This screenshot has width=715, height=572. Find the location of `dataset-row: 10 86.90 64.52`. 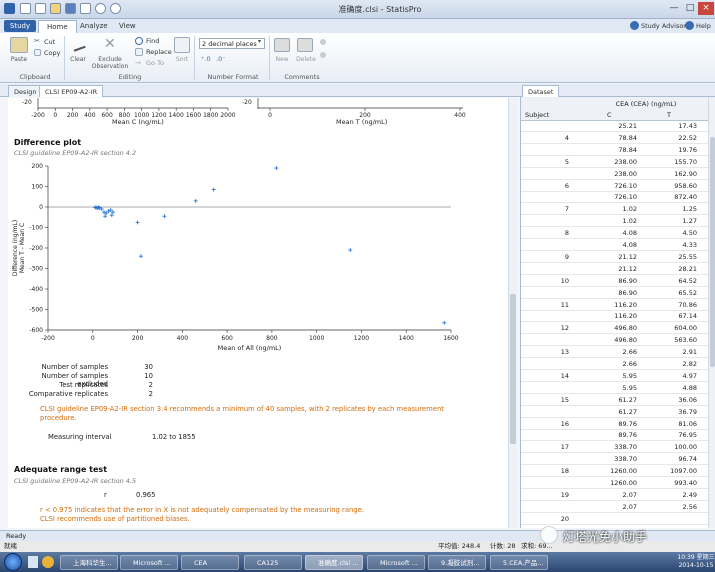

dataset-row: 10 86.90 64.52 is located at coordinates (614, 281).